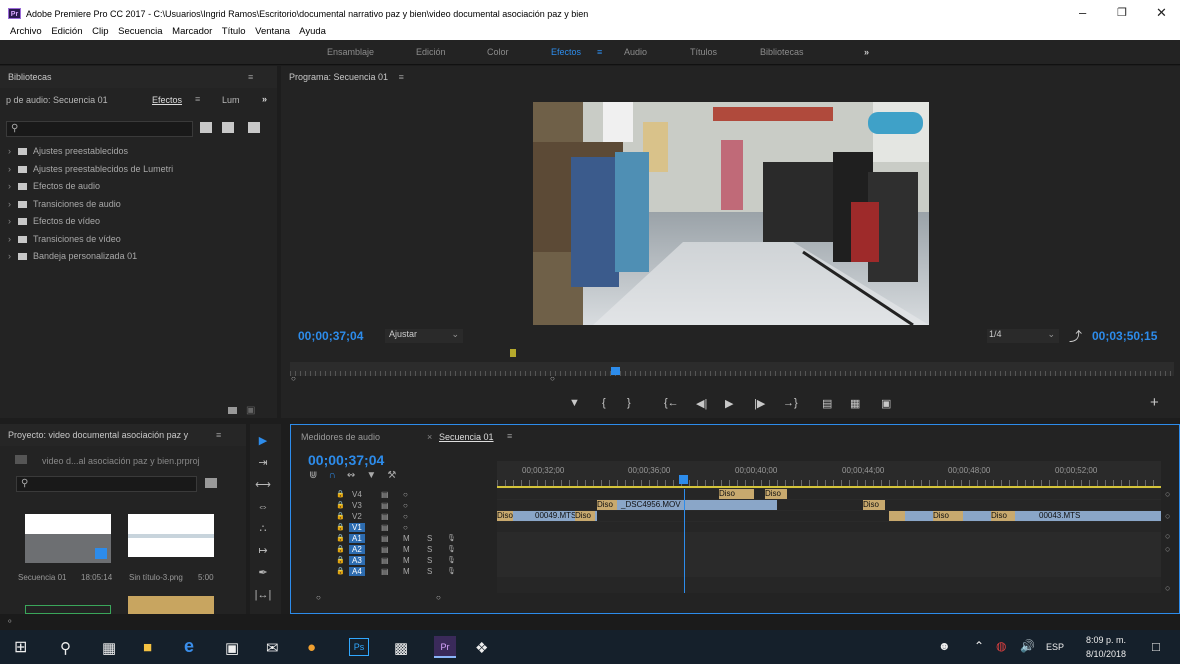 This screenshot has height=664, width=1180. What do you see at coordinates (138, 170) in the screenshot?
I see `tree-item: › Ajustes preestablecidos de Lumetri` at bounding box center [138, 170].